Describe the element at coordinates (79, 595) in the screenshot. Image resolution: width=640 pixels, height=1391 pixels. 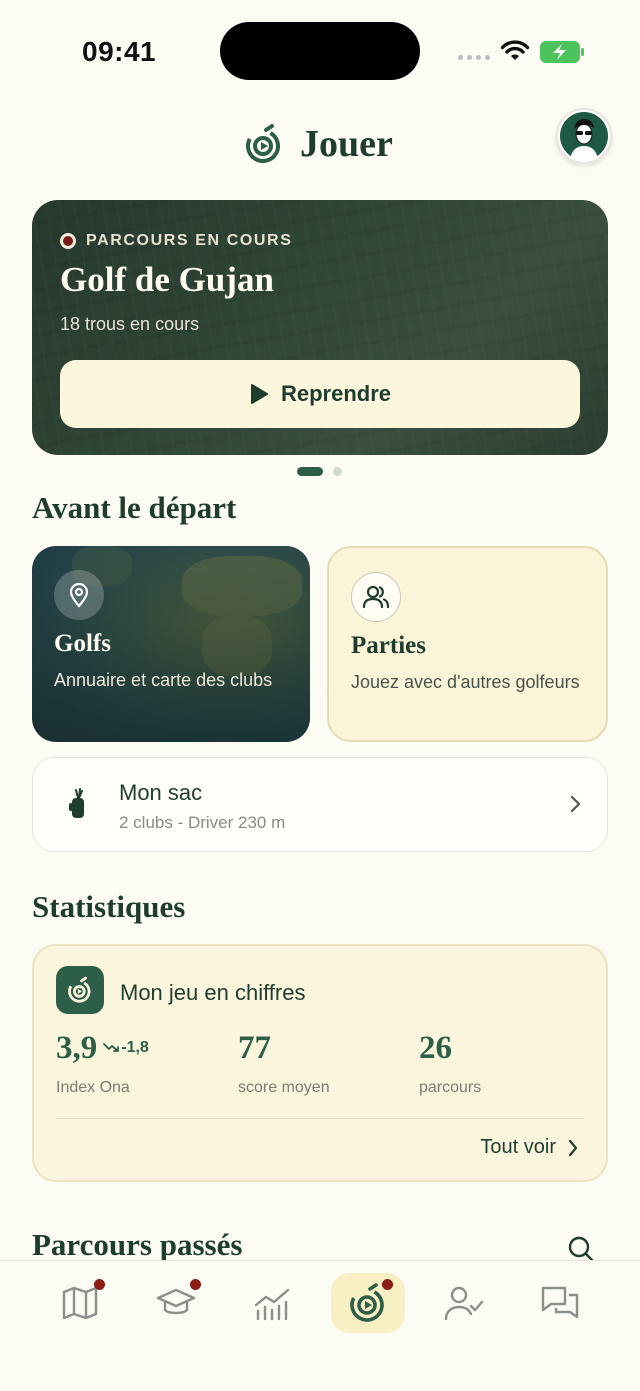
I see `location-pin-icon` at that location.